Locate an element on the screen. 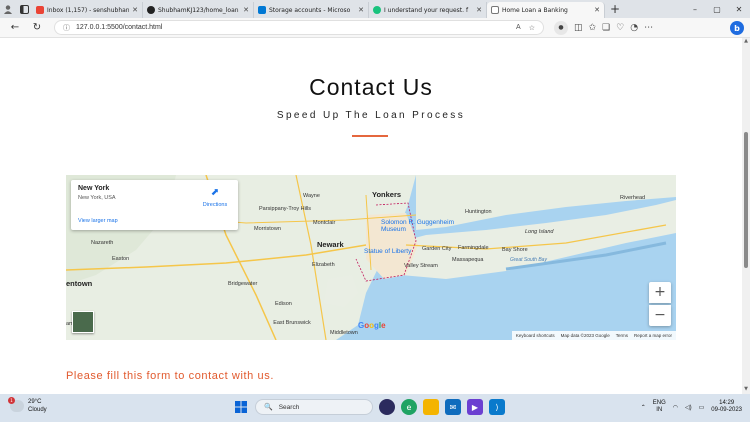 This screenshot has width=750, height=422. map-label: Massapequa is located at coordinates (468, 260).